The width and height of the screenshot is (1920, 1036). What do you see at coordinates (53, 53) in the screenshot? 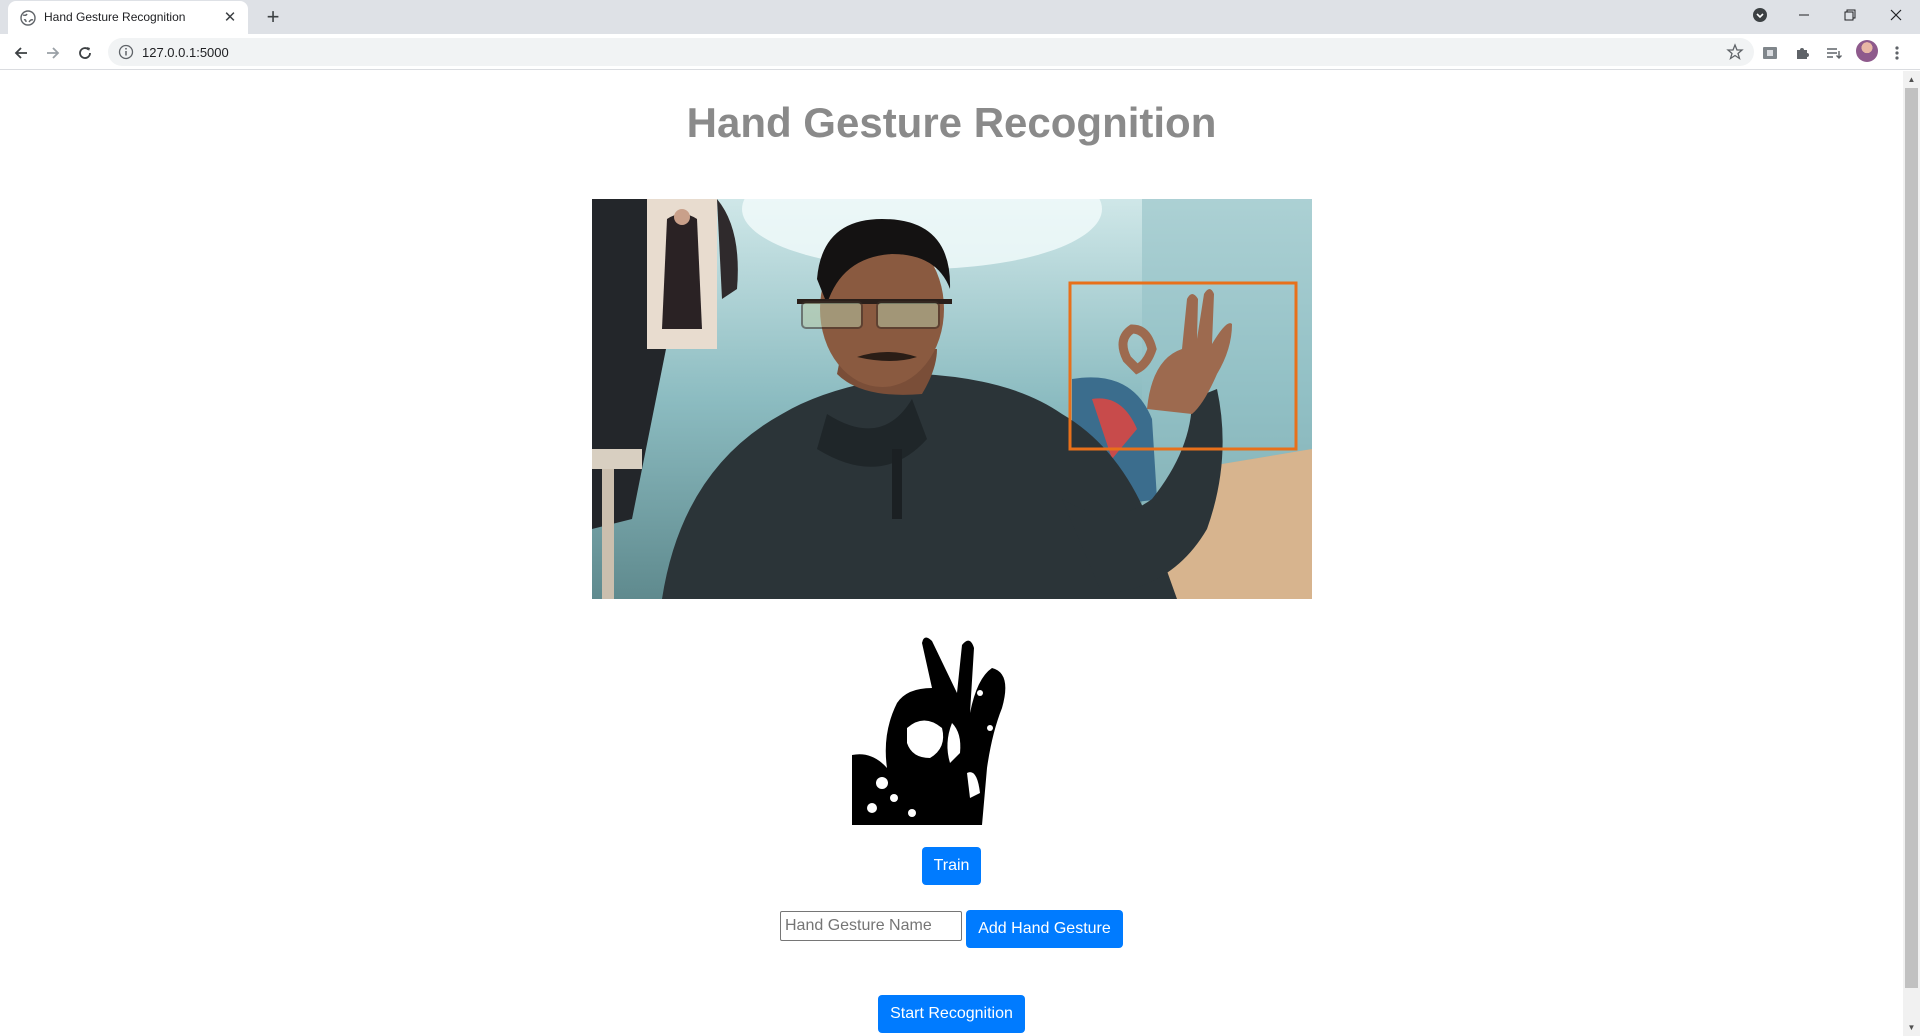
I see `forward-arrow-icon` at bounding box center [53, 53].